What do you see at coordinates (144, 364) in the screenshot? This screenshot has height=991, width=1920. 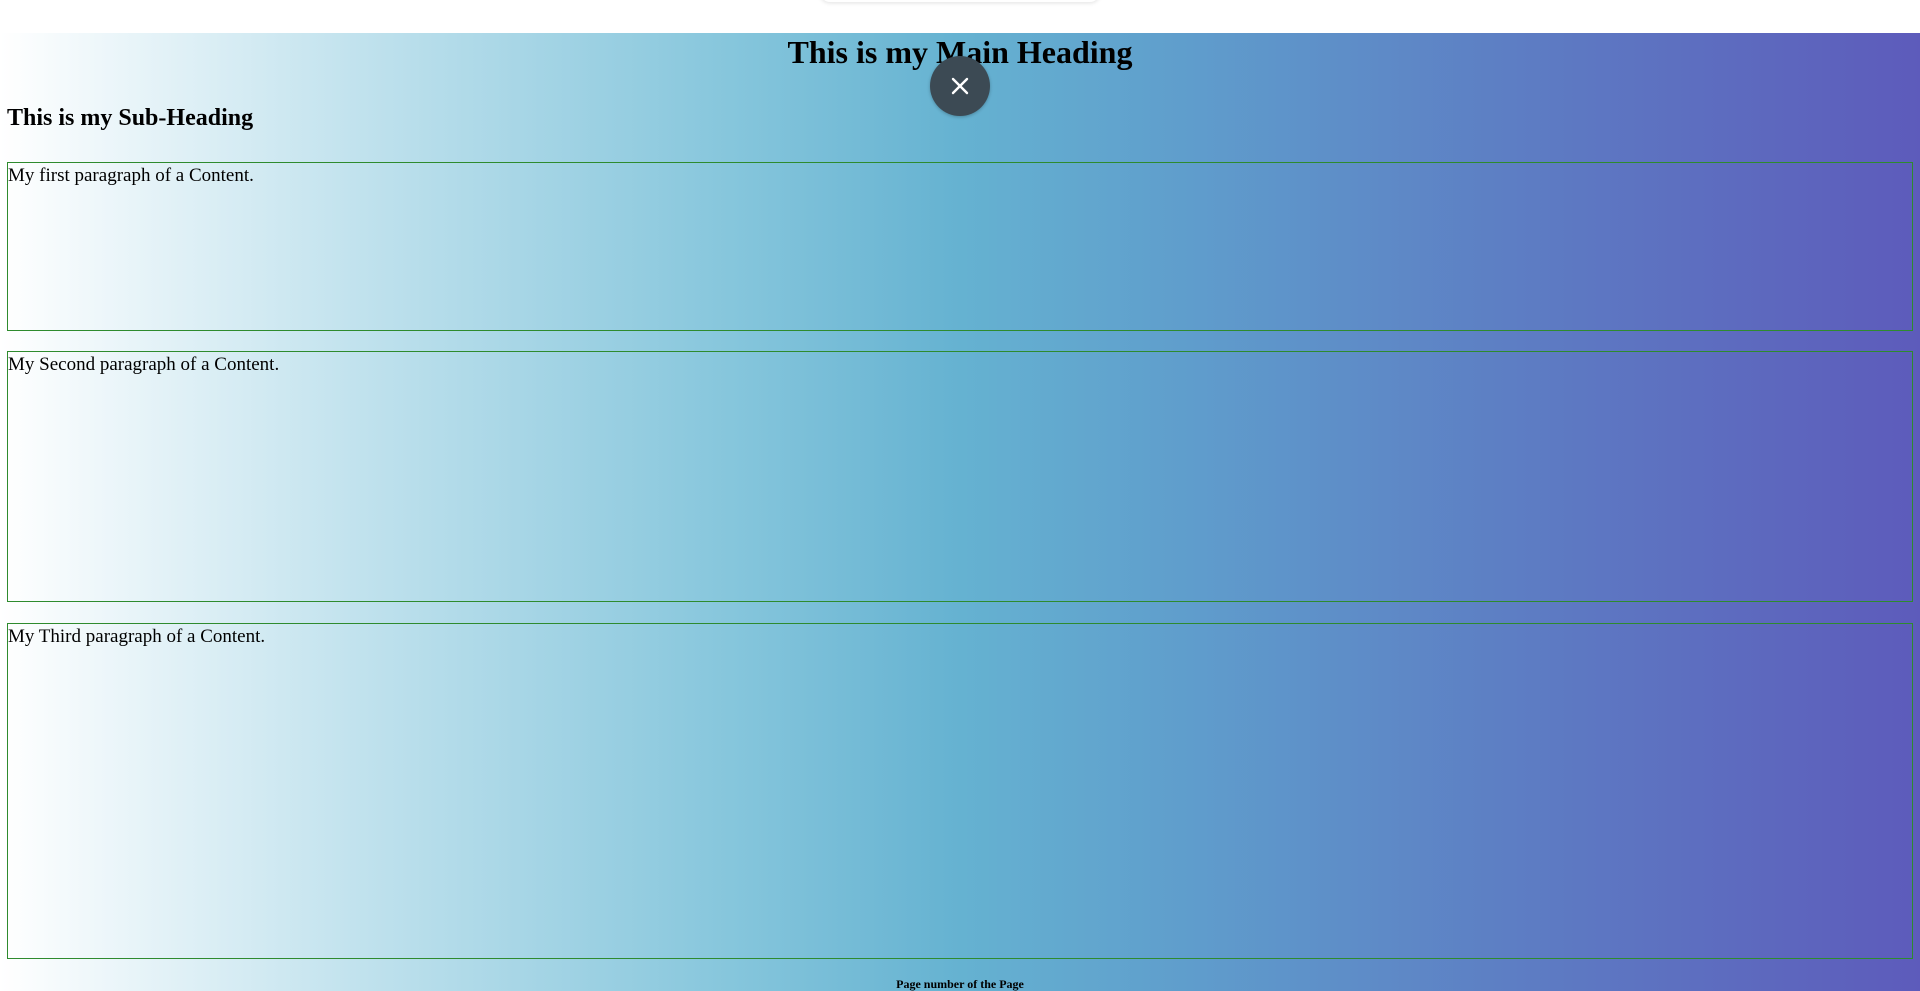 I see `paragraph-second: My Second paragraph of a Content.` at bounding box center [144, 364].